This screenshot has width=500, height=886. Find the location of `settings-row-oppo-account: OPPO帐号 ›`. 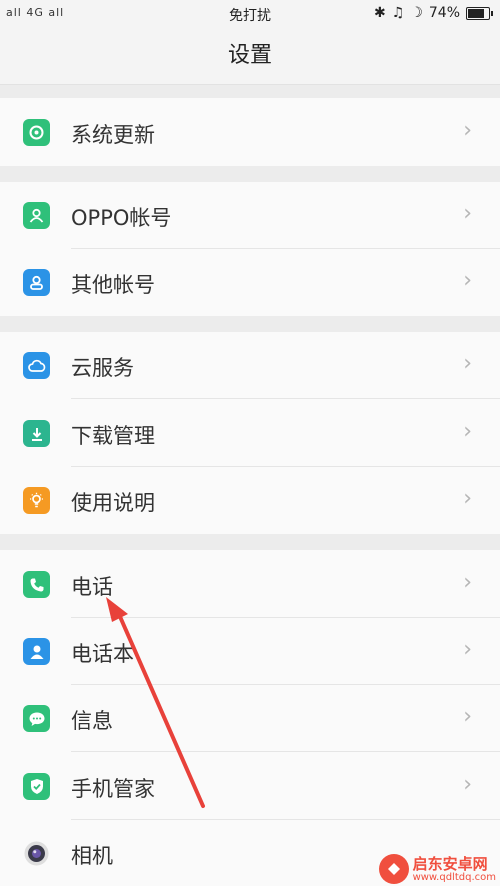

settings-row-oppo-account: OPPO帐号 › is located at coordinates (250, 215).